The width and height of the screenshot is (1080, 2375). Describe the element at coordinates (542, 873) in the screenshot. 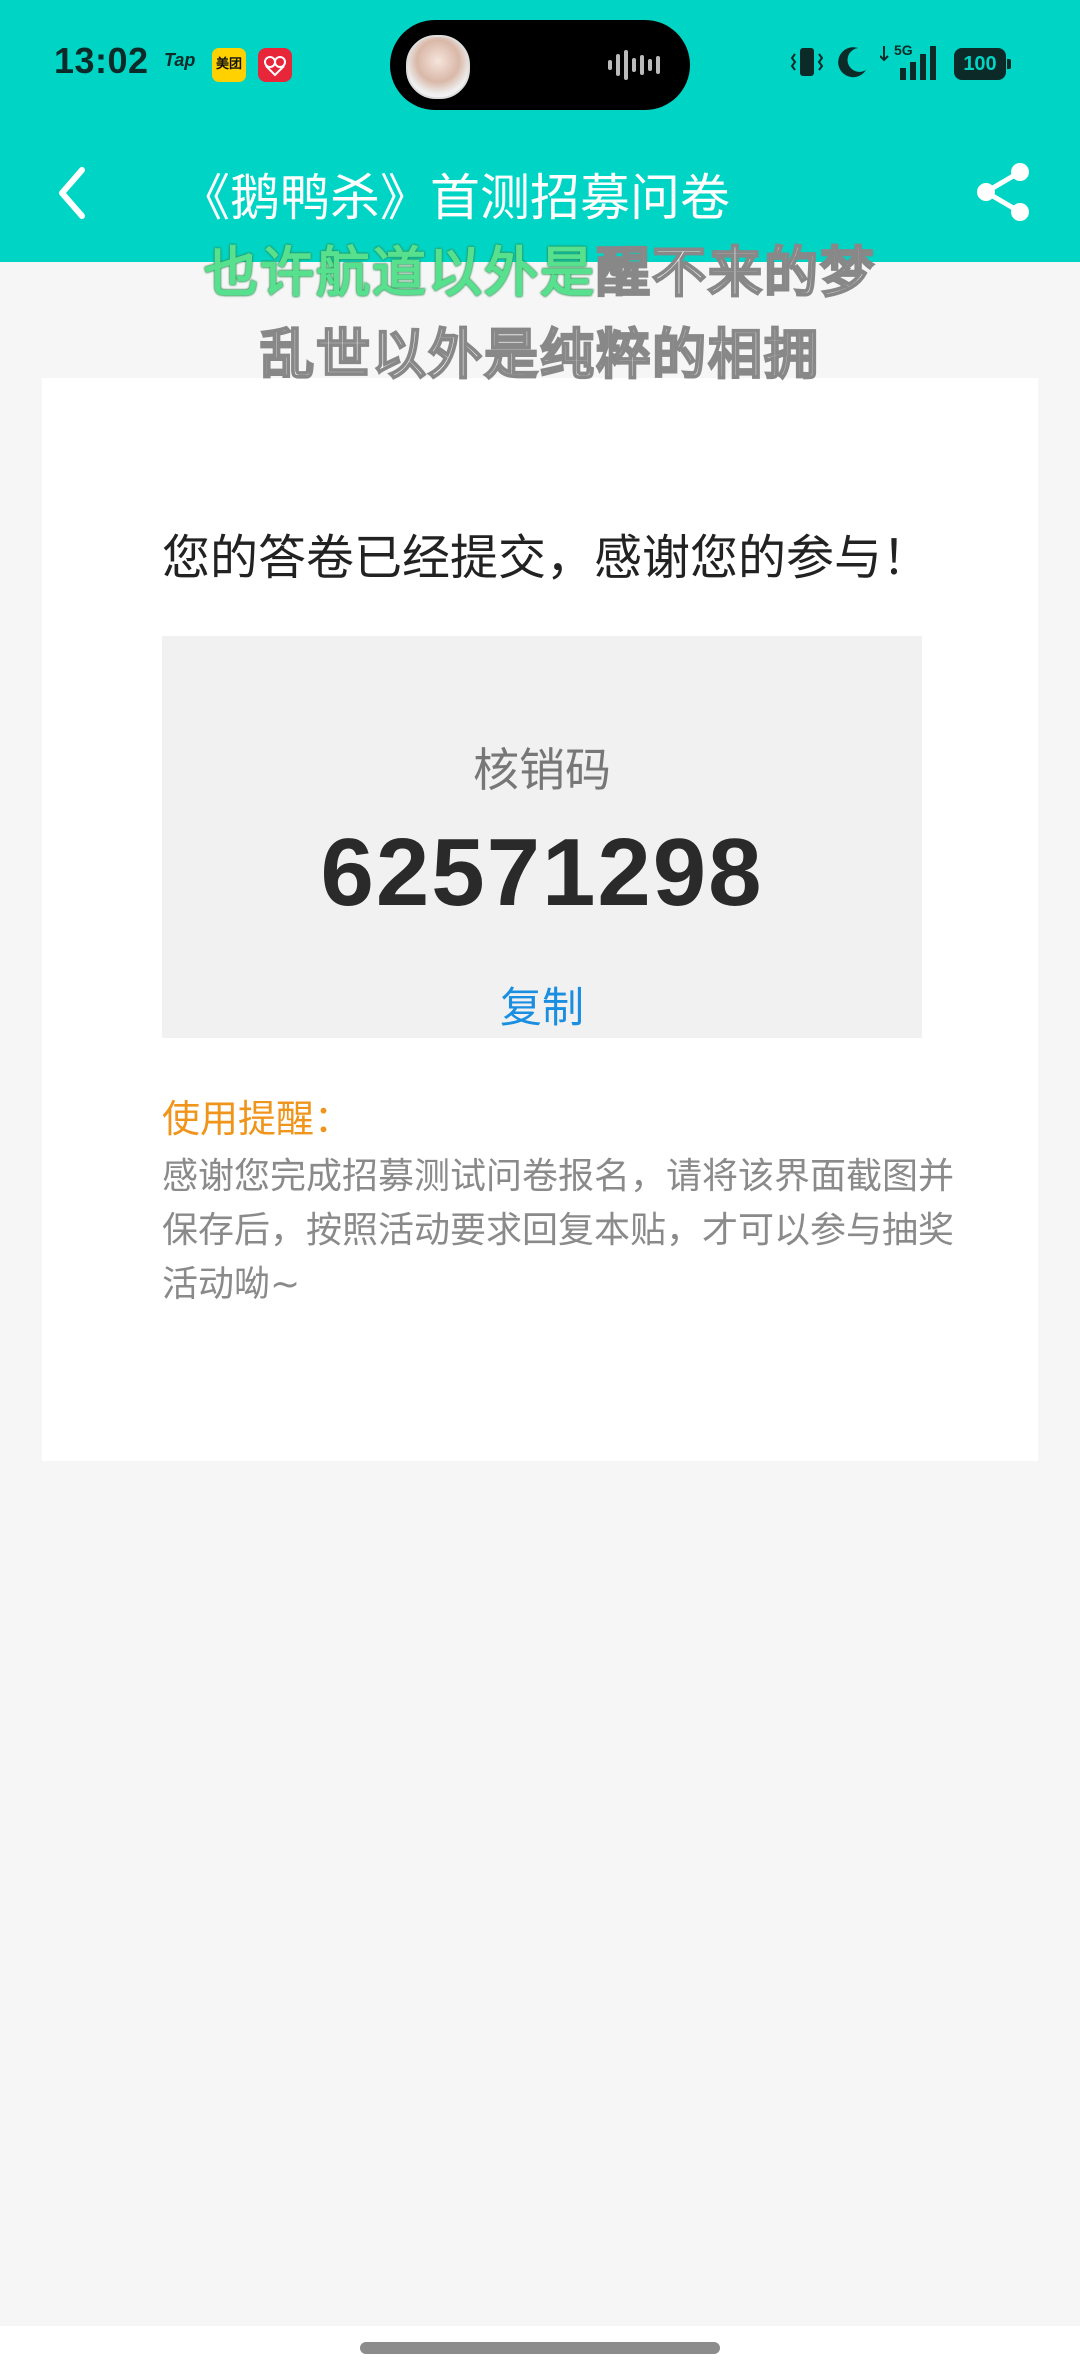

I see `verification-code-value: 62571298` at that location.